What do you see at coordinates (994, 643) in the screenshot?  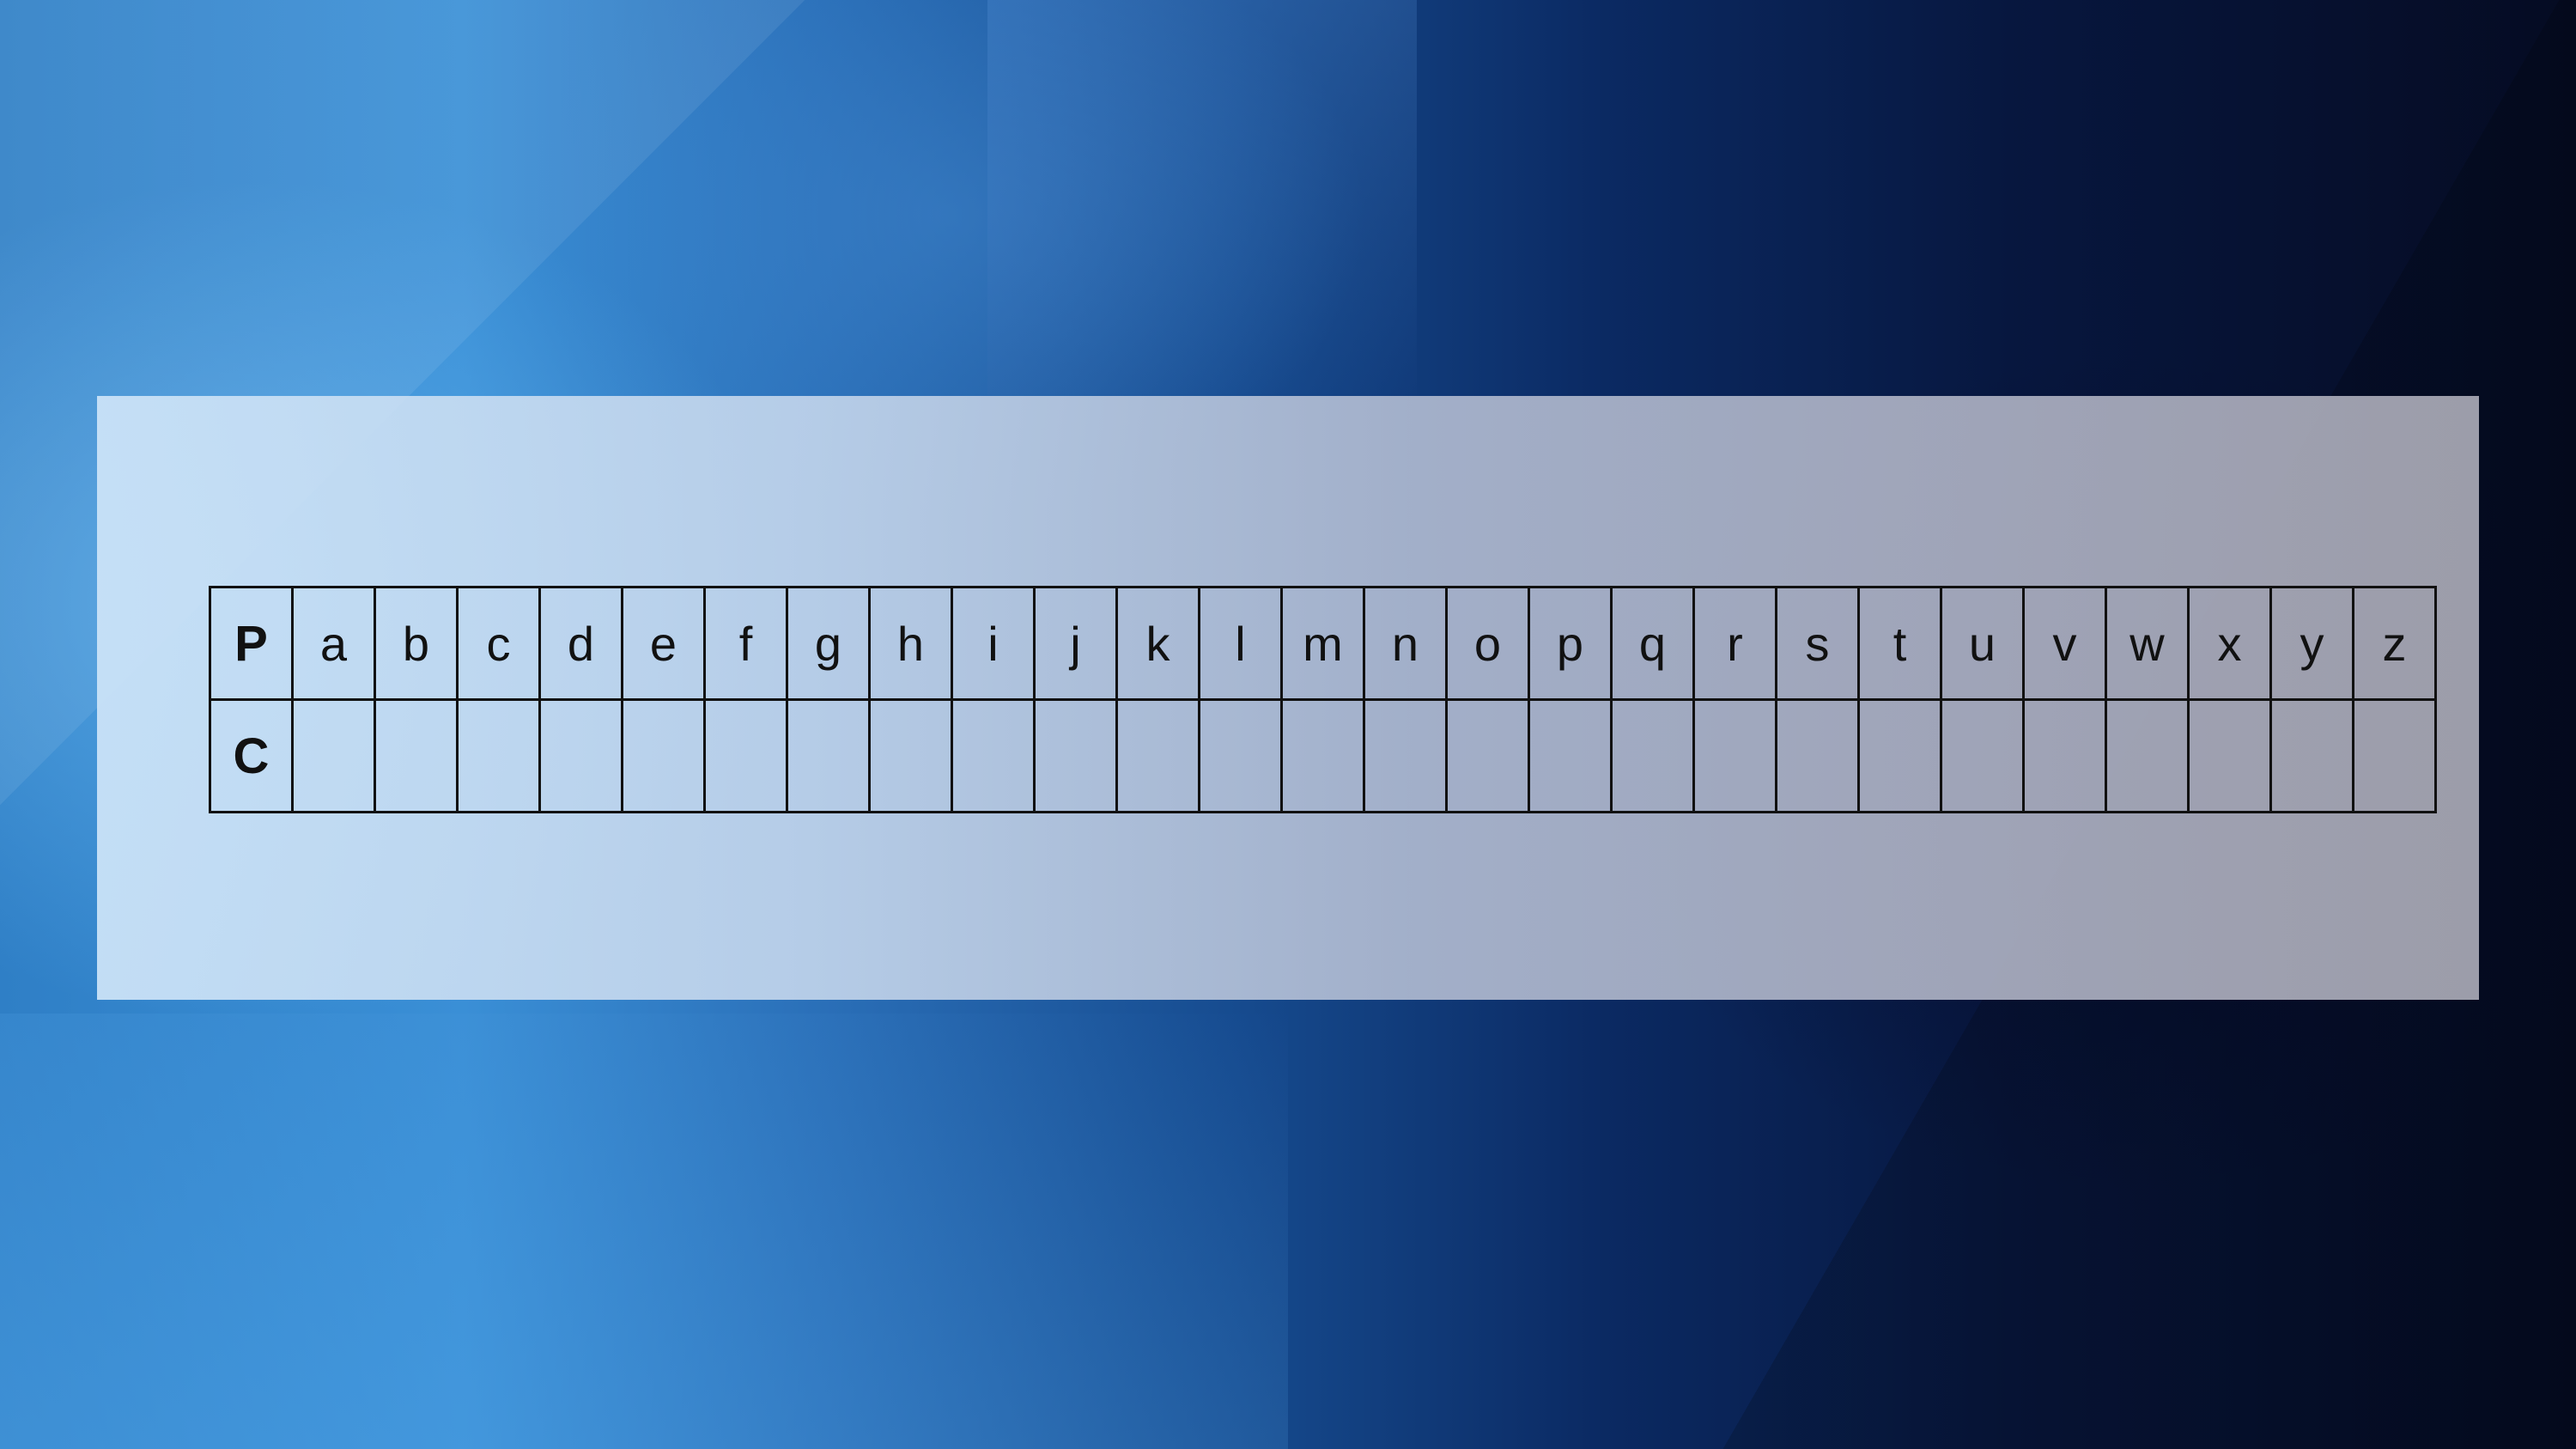 I see `plaintext-cell: i` at bounding box center [994, 643].